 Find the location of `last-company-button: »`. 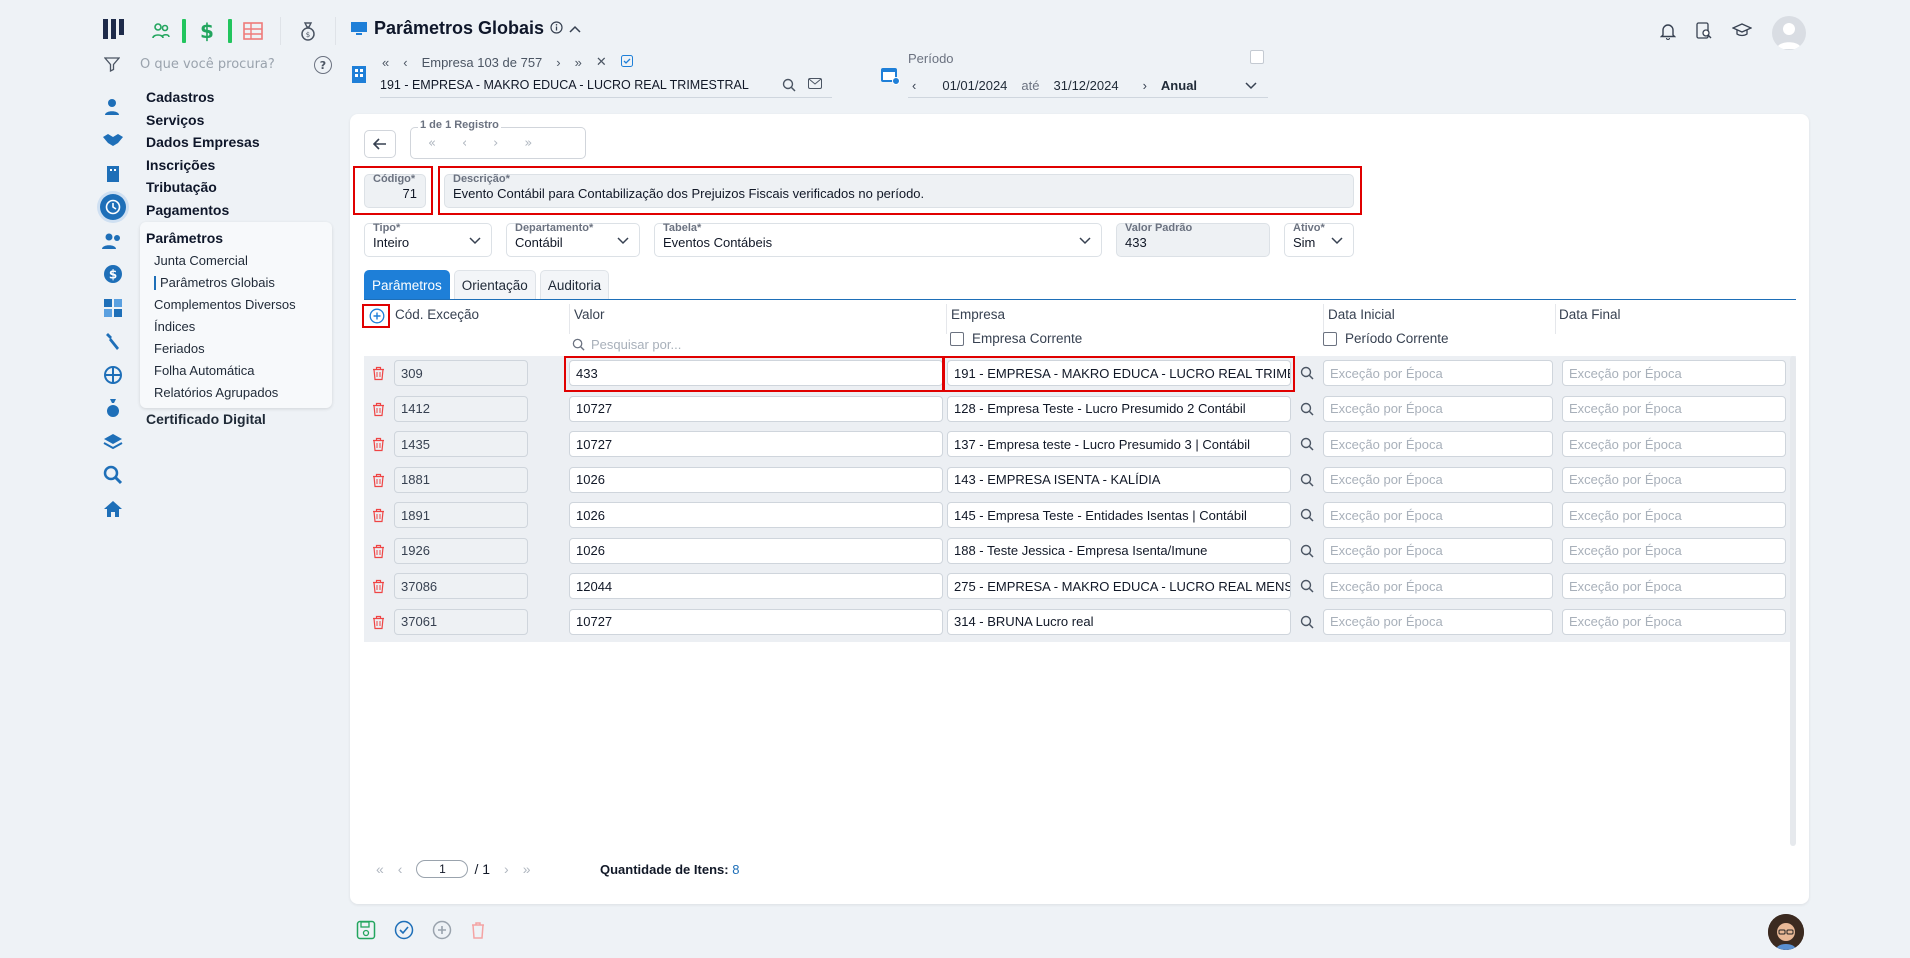

last-company-button: » is located at coordinates (578, 62).